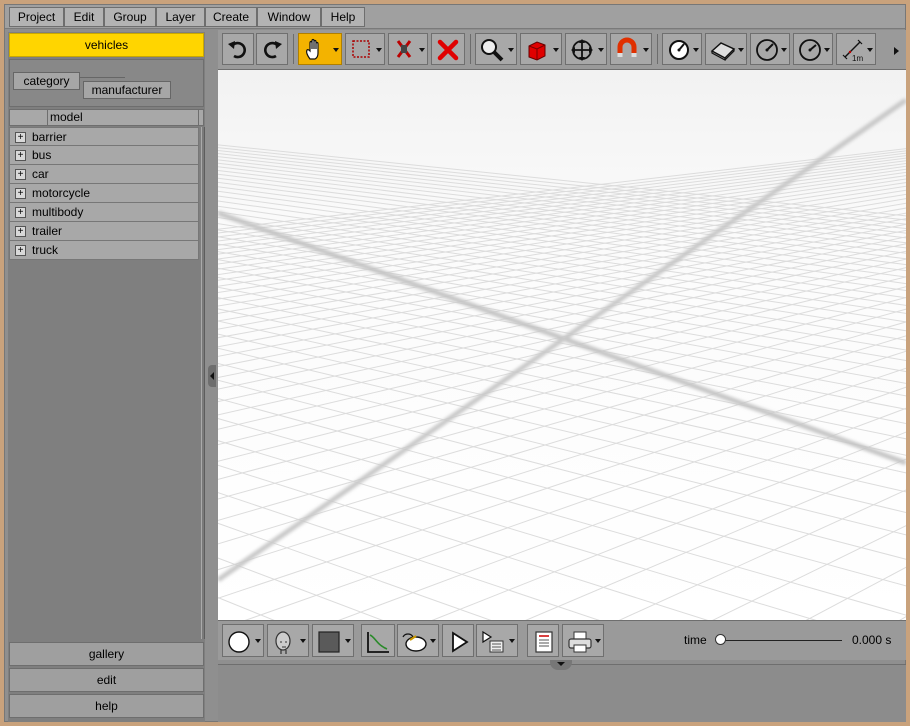 This screenshot has height=726, width=910. What do you see at coordinates (582, 50) in the screenshot?
I see `move-icon` at bounding box center [582, 50].